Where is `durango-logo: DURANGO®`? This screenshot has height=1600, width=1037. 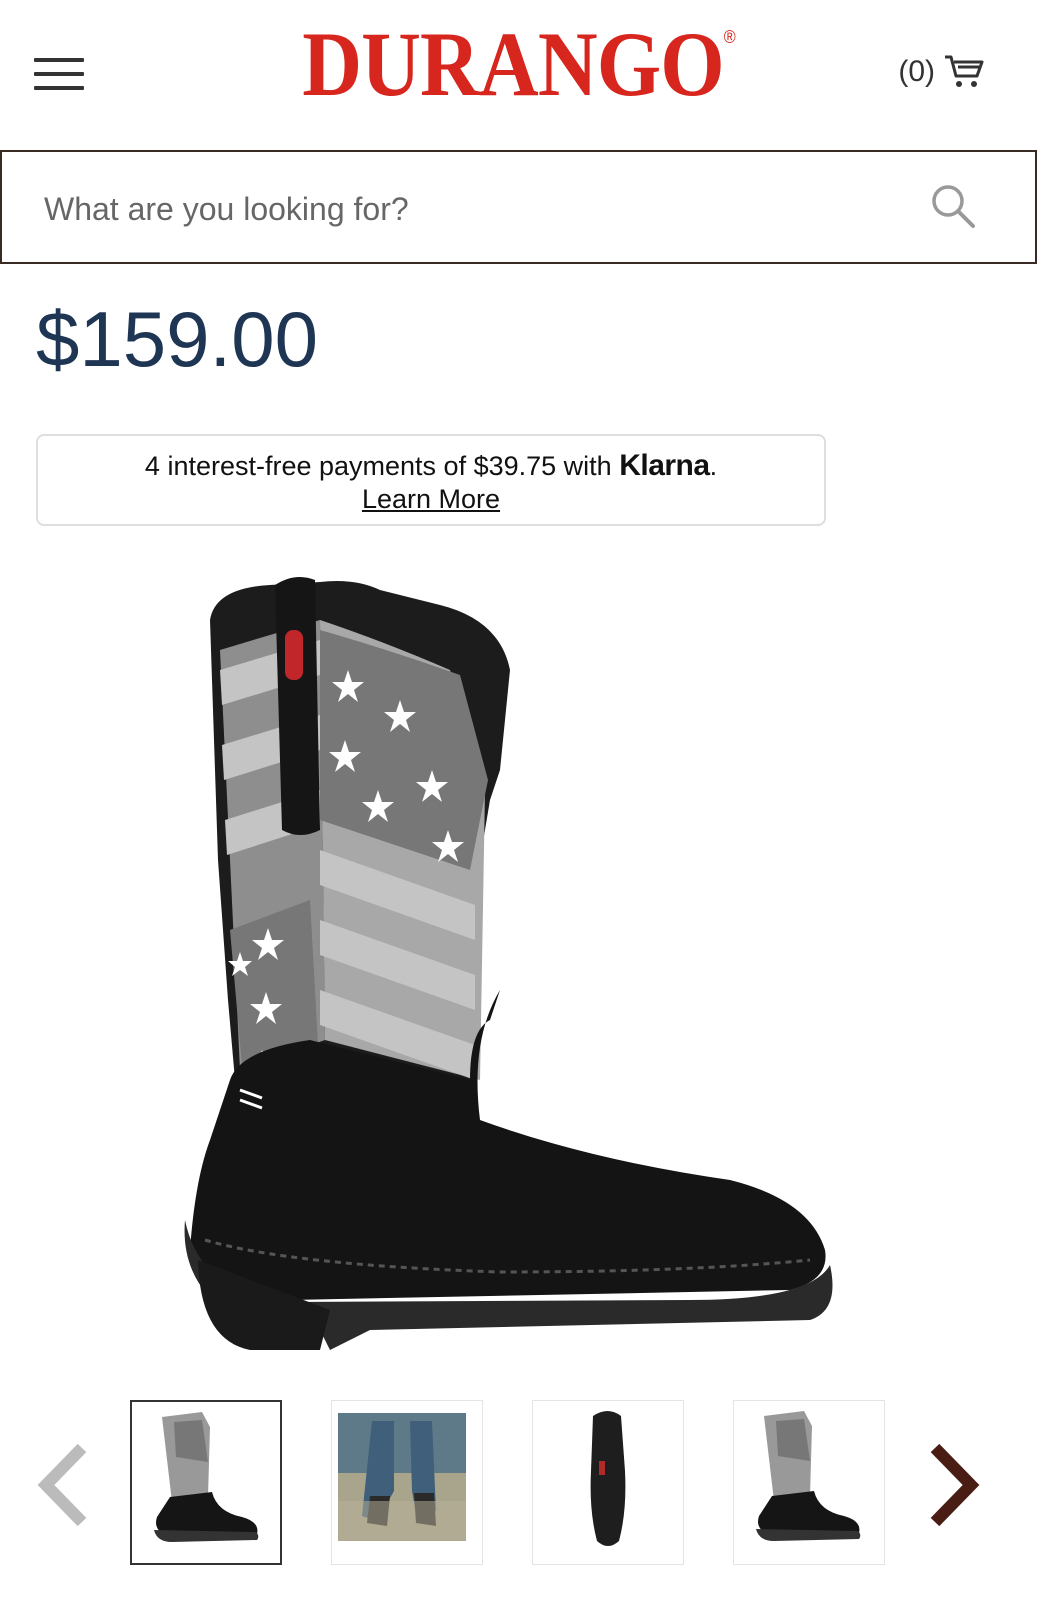 durango-logo: DURANGO® is located at coordinates (518, 64).